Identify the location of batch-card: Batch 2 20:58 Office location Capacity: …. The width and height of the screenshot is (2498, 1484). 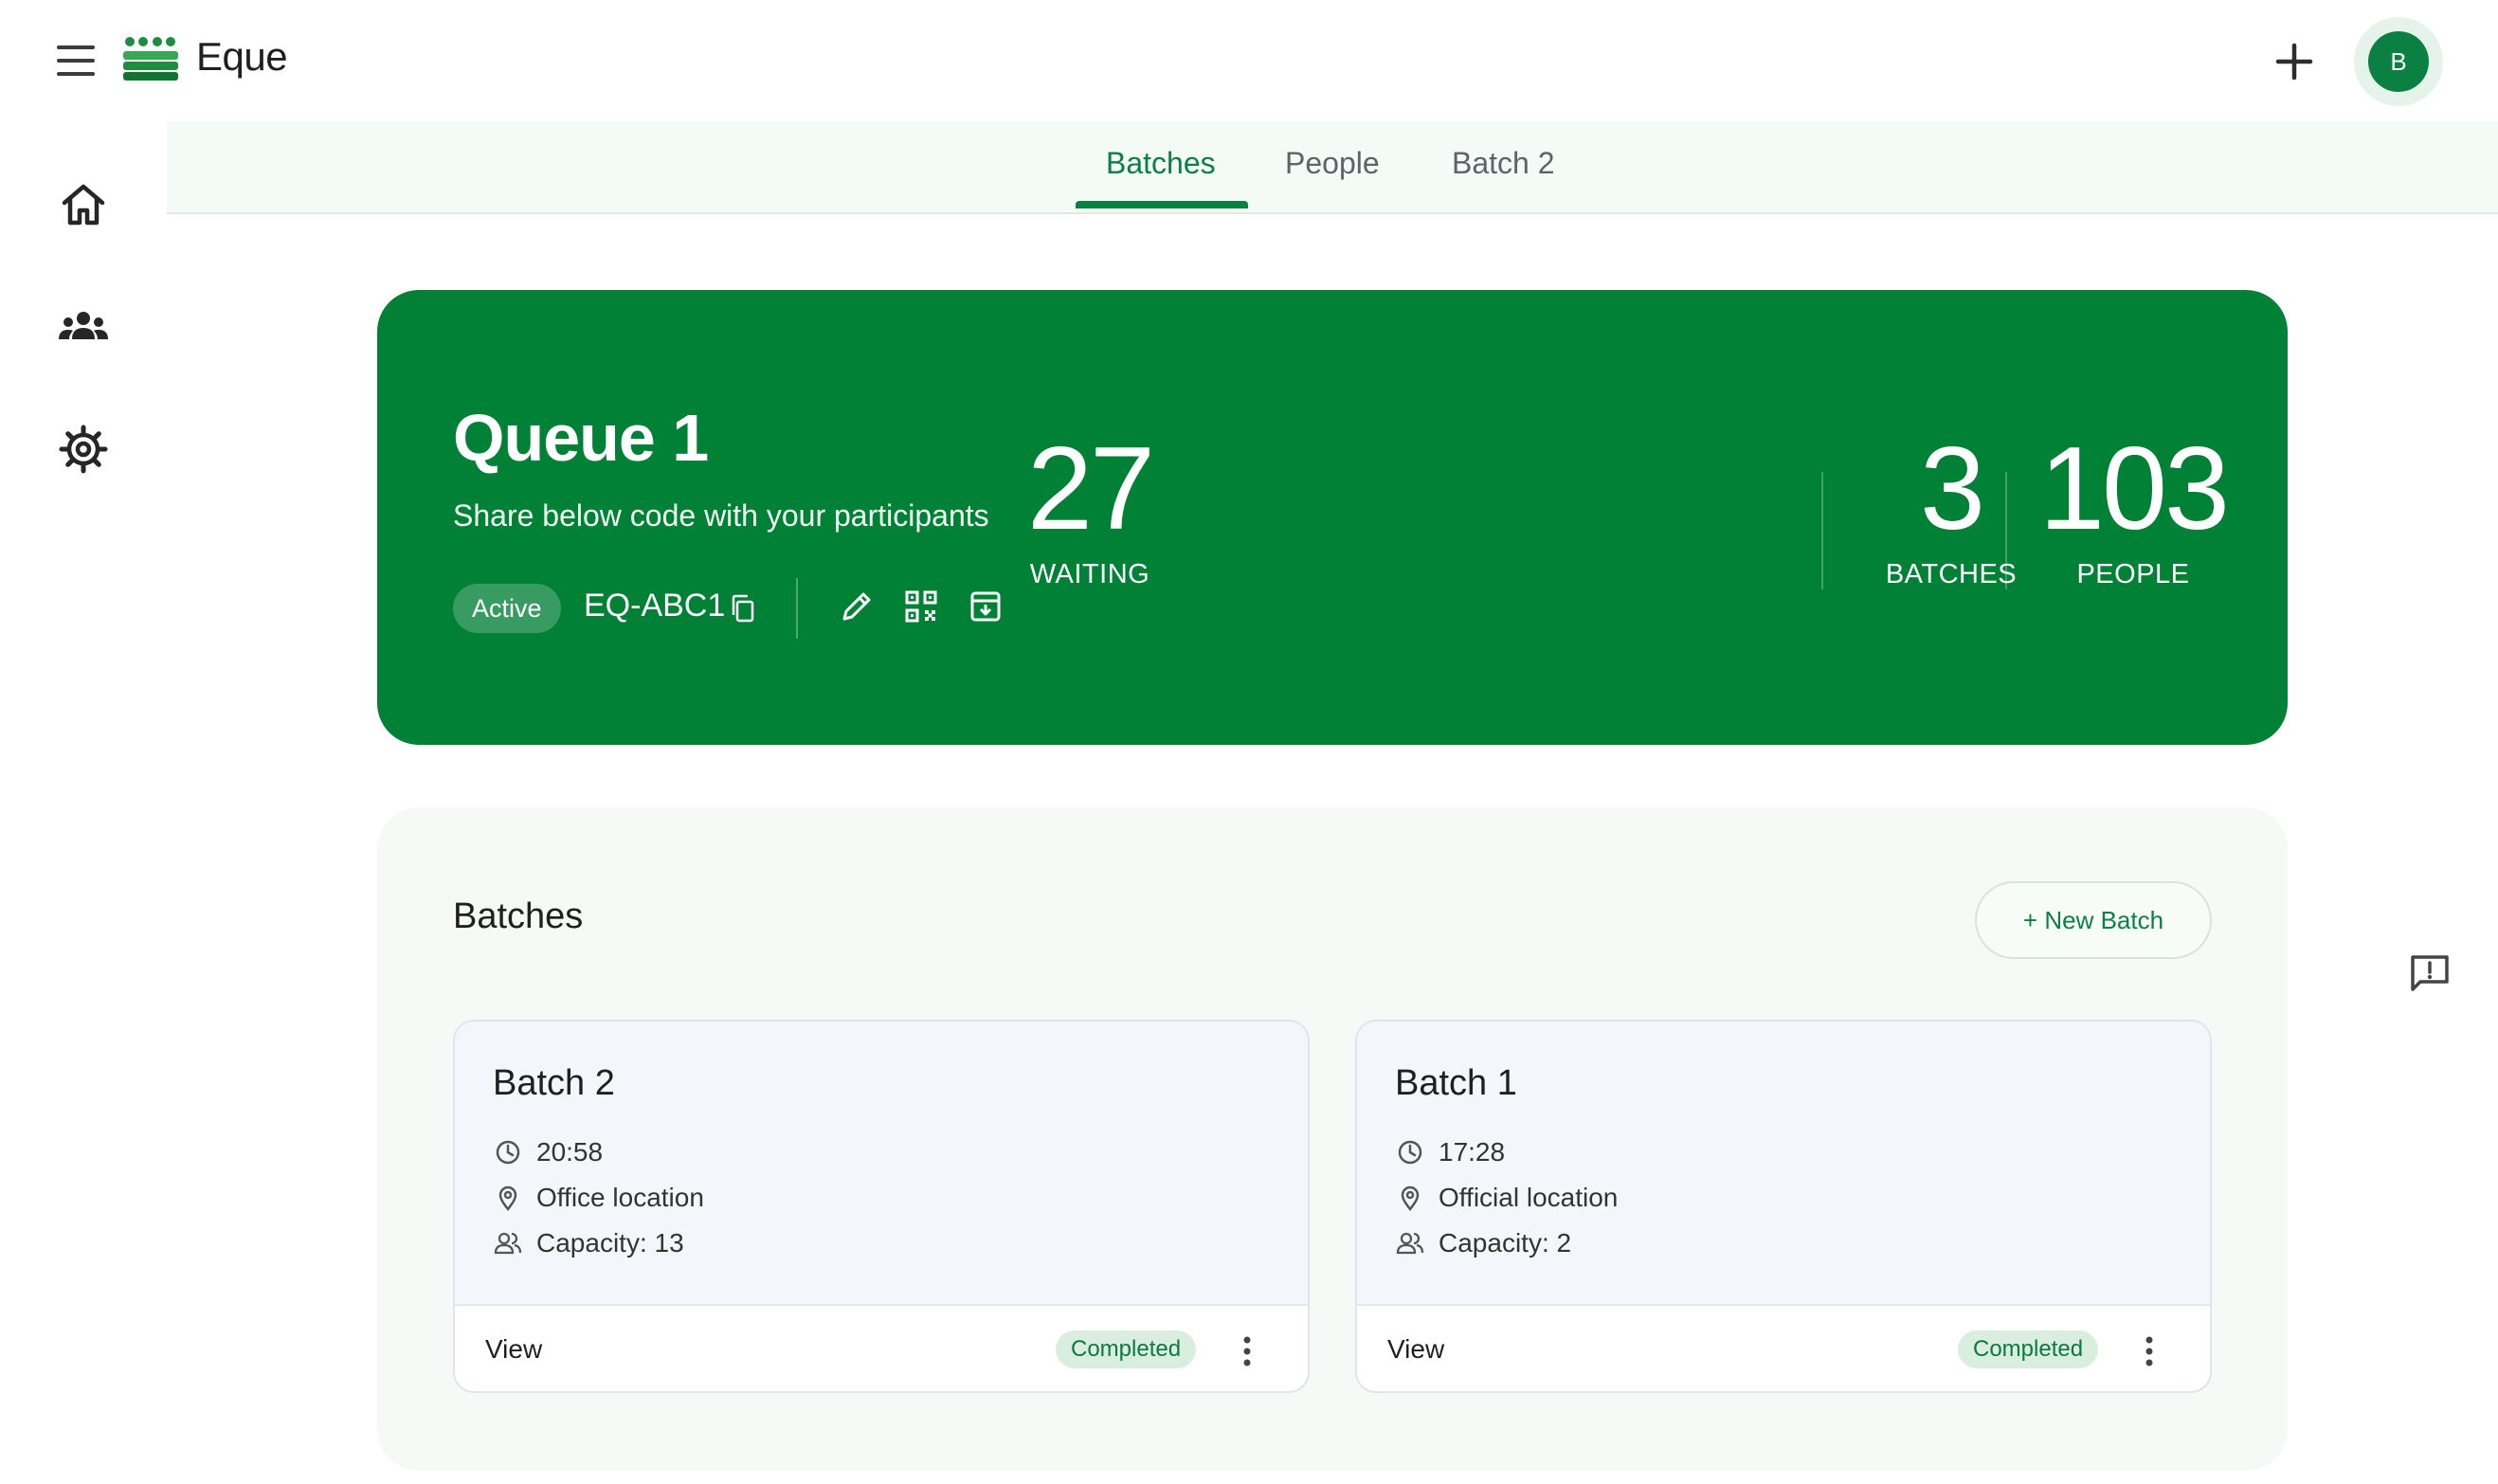
(881, 1206).